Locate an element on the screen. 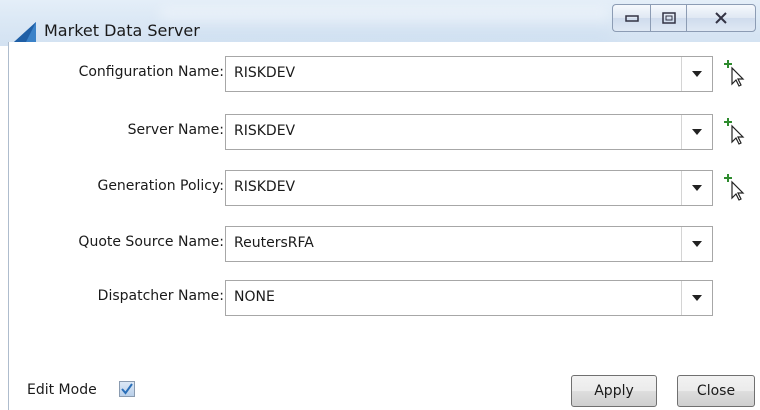 The image size is (760, 410). field-row-server-name: Server Name: RISKDEV is located at coordinates (384, 132).